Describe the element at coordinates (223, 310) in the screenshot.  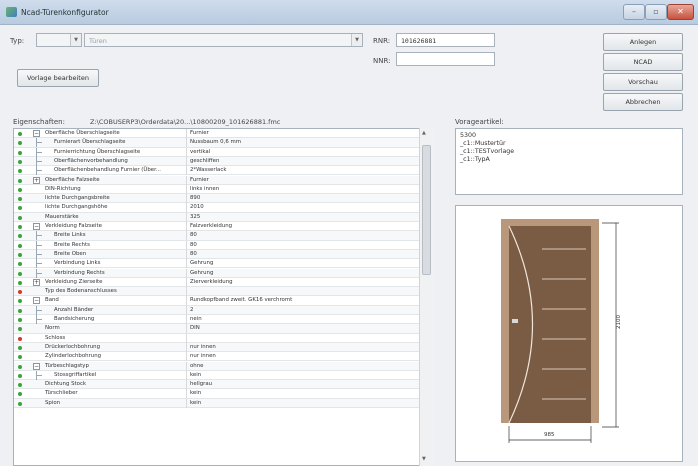
I see `property-row: Anzahl Bänder2▼` at that location.